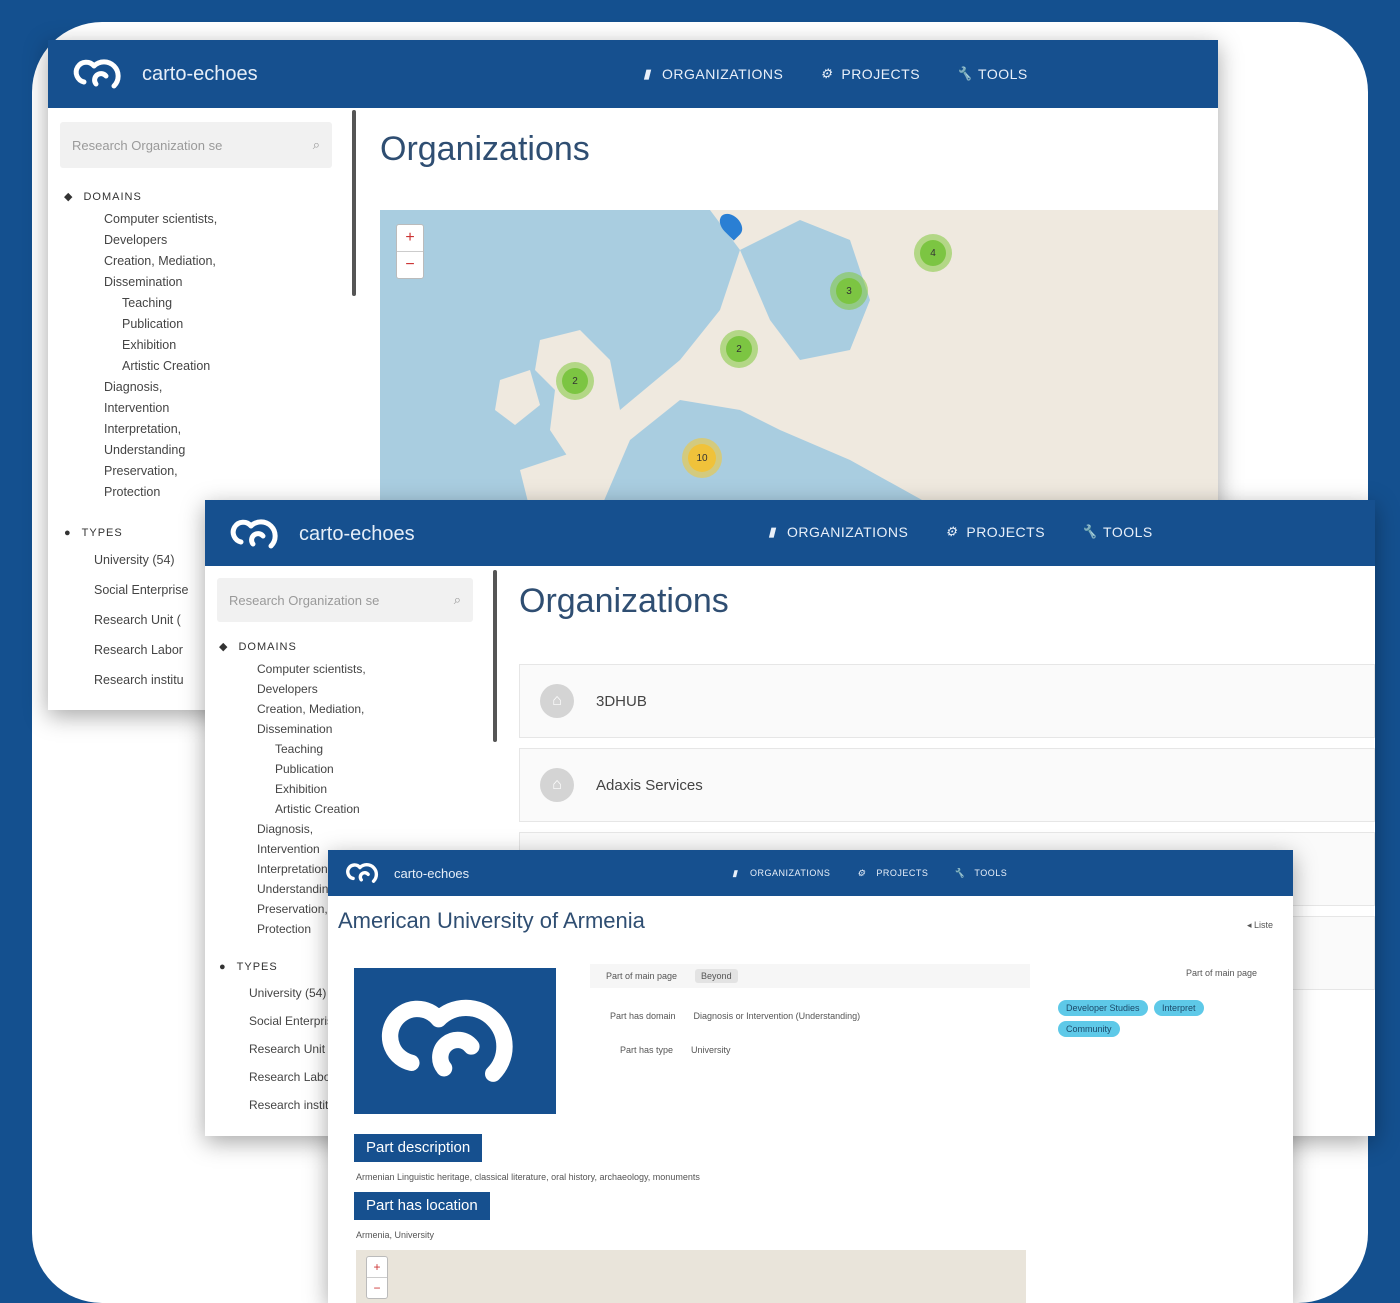 The image size is (1400, 1303). Describe the element at coordinates (223, 967) in the screenshot. I see `user-icon: ●` at that location.